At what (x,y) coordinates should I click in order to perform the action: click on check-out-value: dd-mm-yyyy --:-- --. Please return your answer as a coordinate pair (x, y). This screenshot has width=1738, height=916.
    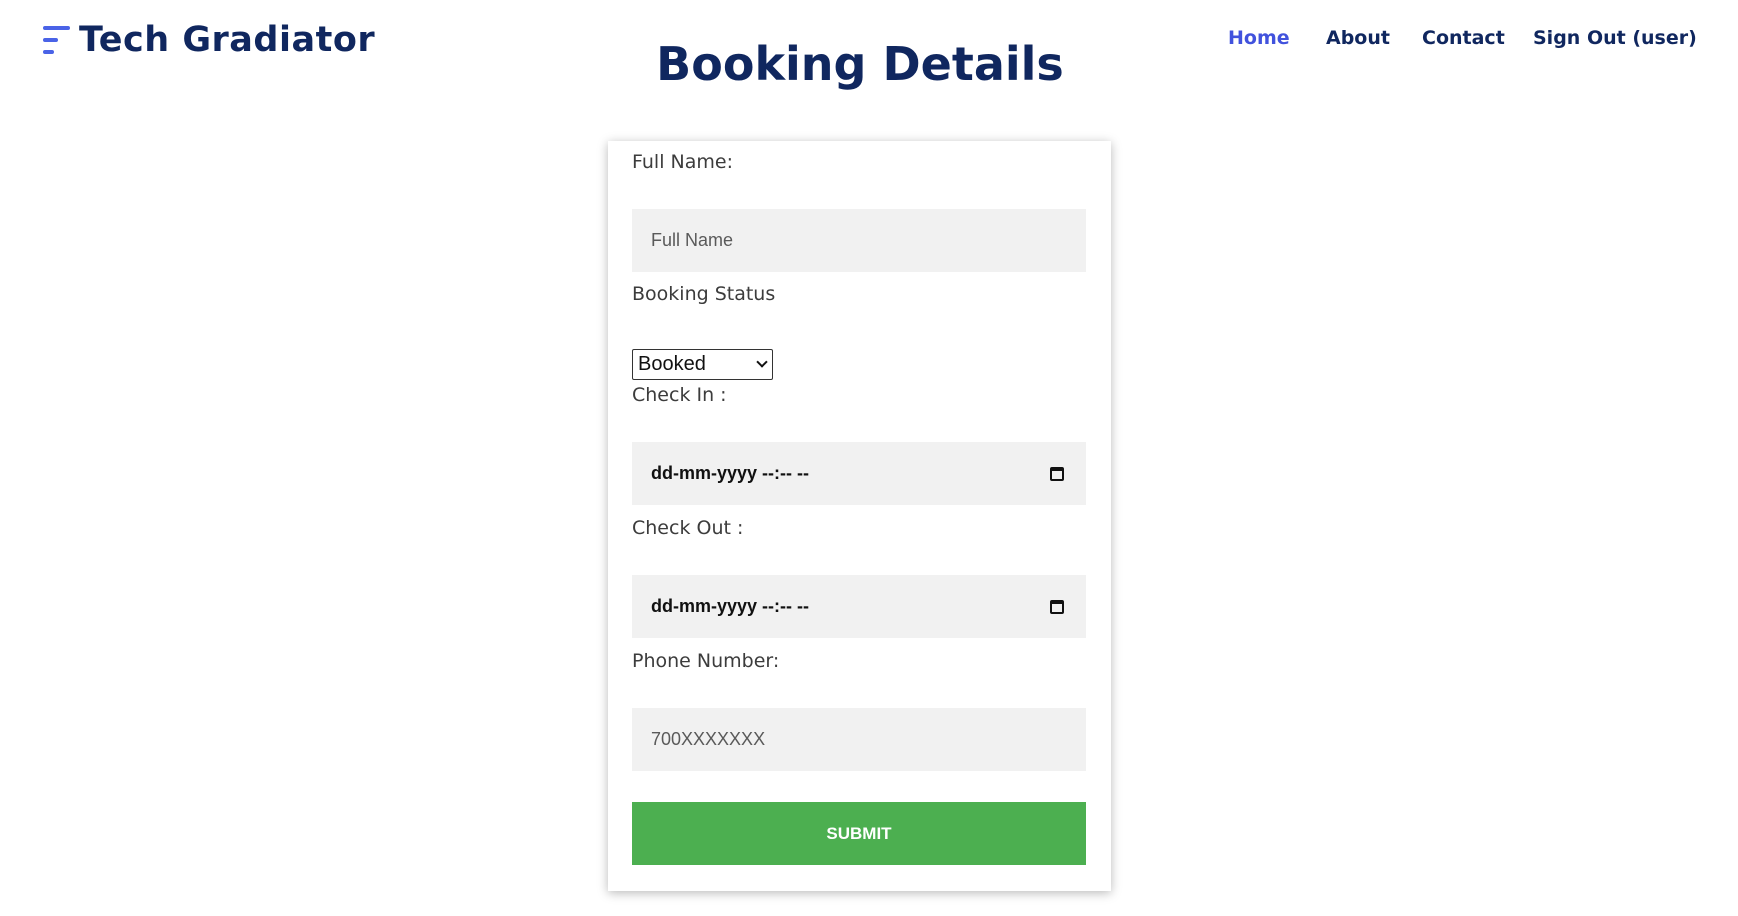
    Looking at the image, I should click on (730, 606).